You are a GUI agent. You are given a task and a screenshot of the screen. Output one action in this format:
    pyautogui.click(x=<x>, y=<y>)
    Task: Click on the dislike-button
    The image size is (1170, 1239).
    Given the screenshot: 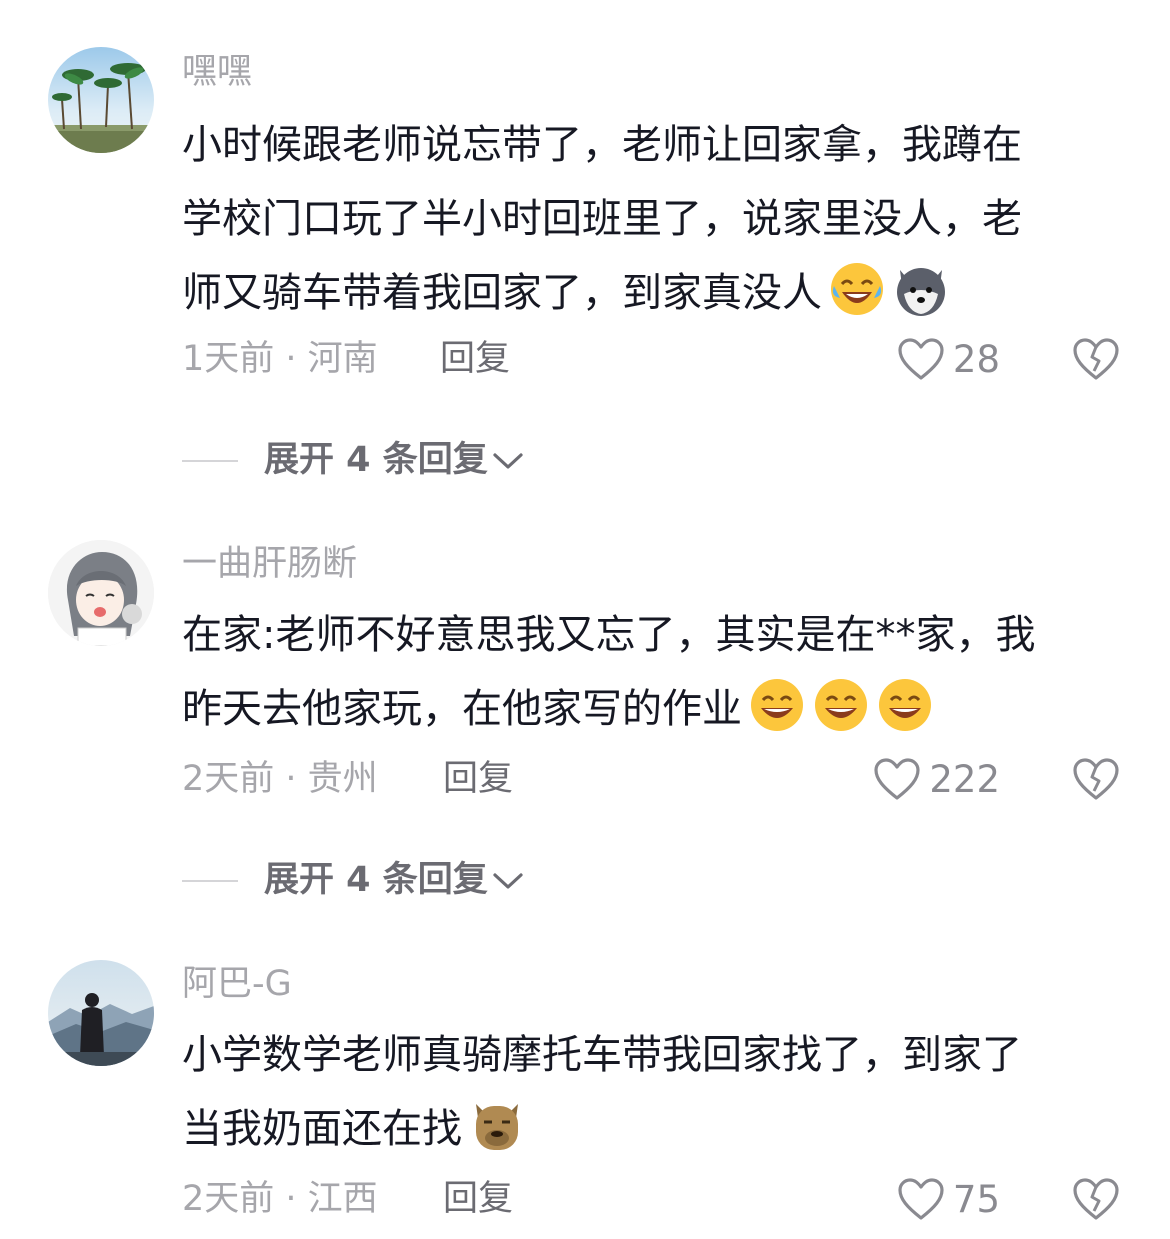 What is the action you would take?
    pyautogui.click(x=1096, y=1199)
    